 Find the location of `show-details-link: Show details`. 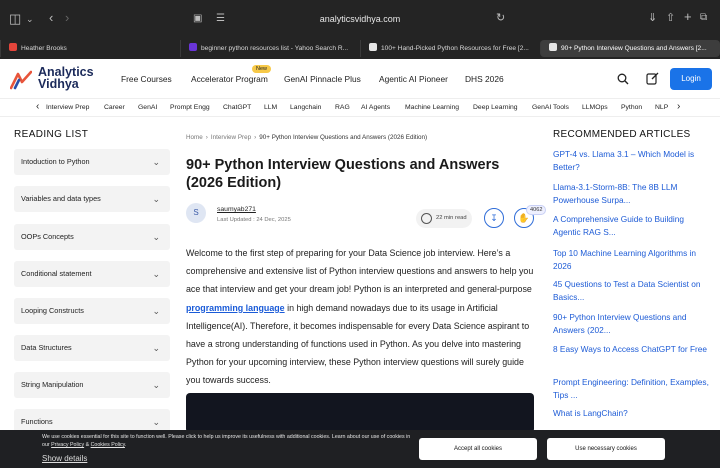

show-details-link: Show details is located at coordinates (64, 458).